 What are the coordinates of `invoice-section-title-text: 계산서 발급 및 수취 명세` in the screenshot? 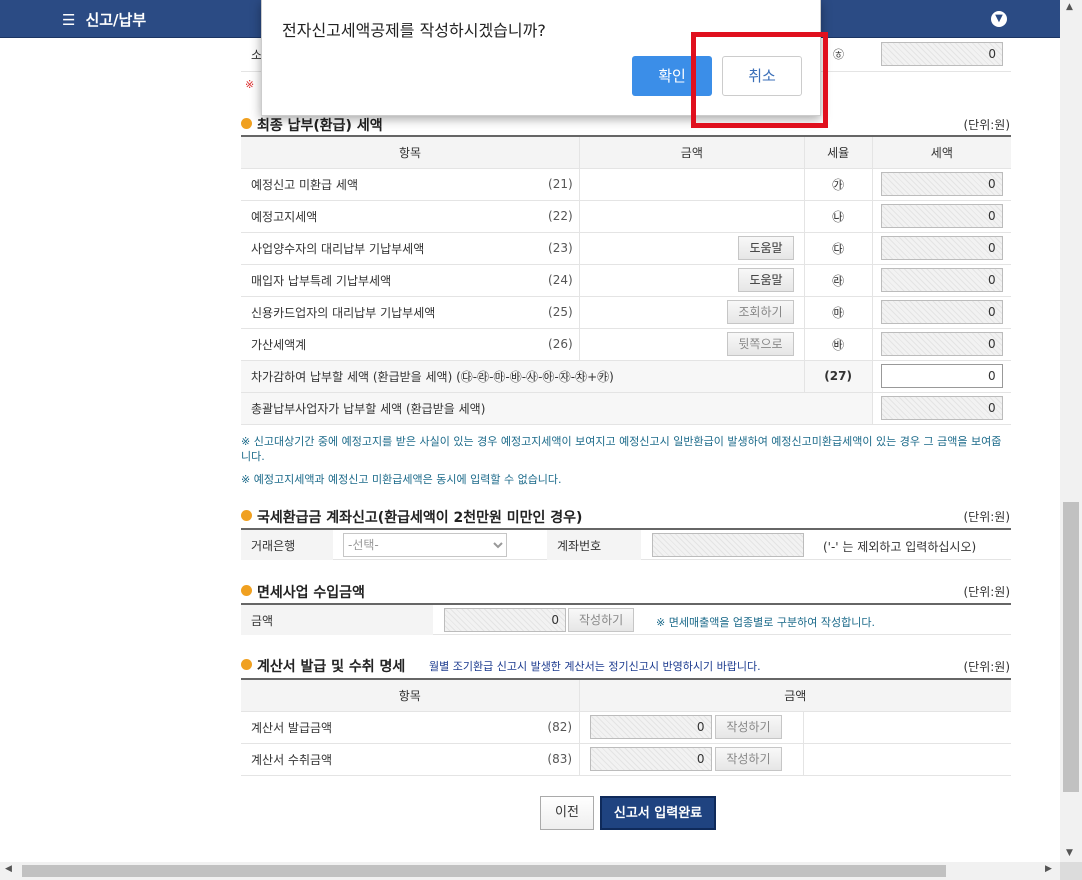 It's located at (331, 667).